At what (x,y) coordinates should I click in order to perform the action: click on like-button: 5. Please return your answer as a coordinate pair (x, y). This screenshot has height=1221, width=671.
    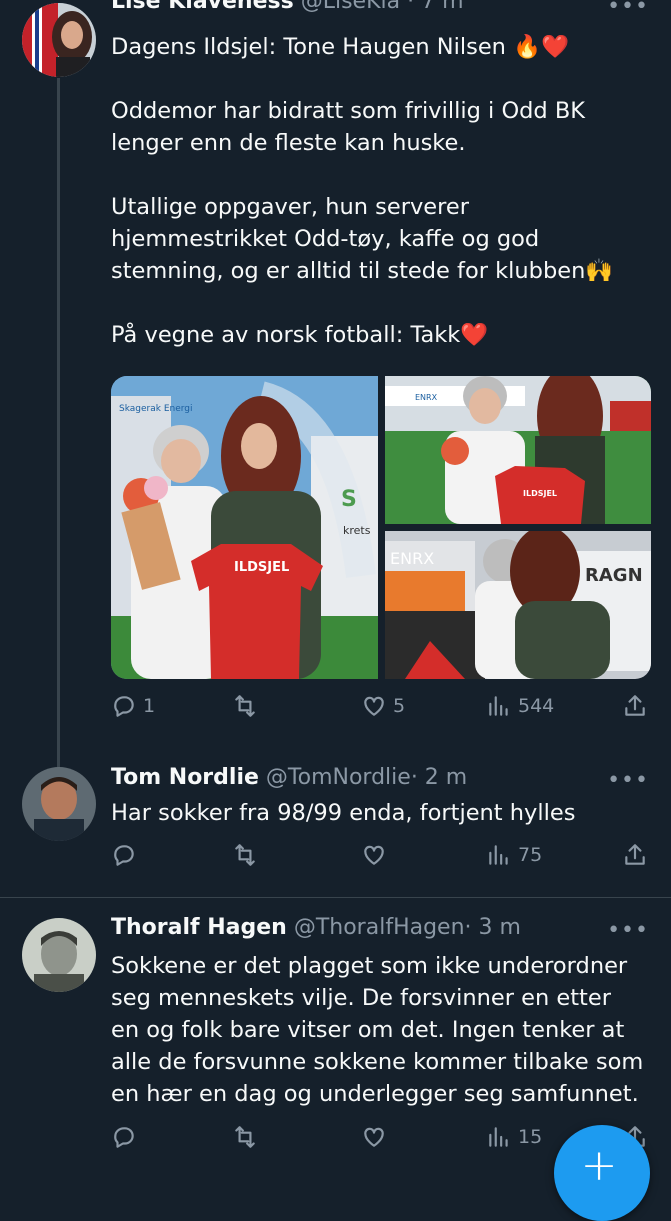
    Looking at the image, I should click on (383, 706).